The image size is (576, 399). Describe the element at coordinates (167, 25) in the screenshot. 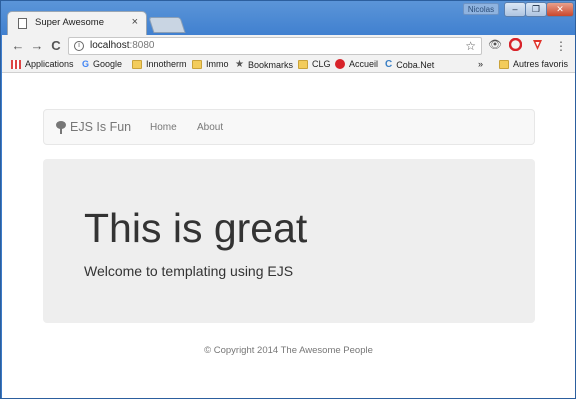

I see `new-tab-button` at that location.